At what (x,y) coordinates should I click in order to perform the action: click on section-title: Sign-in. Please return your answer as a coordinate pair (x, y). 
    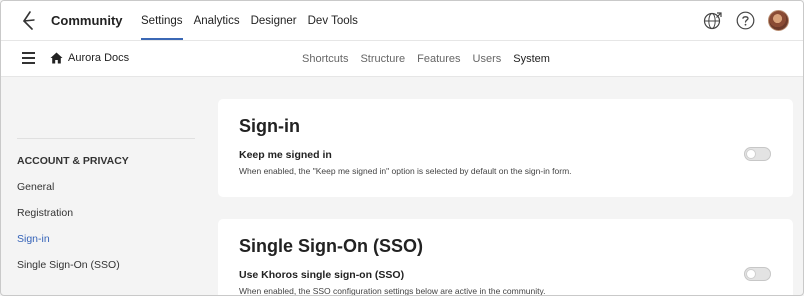
    Looking at the image, I should click on (269, 126).